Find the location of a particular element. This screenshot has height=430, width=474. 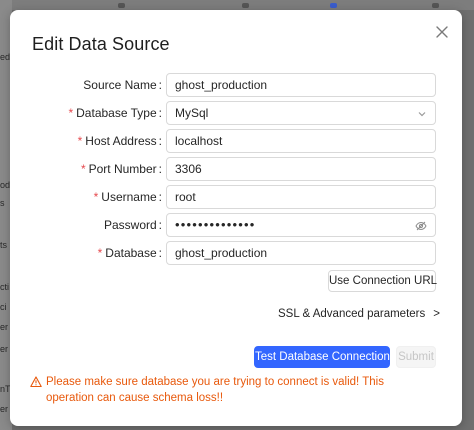

form-row-host-address: * Host Address: localhost is located at coordinates (236, 141).